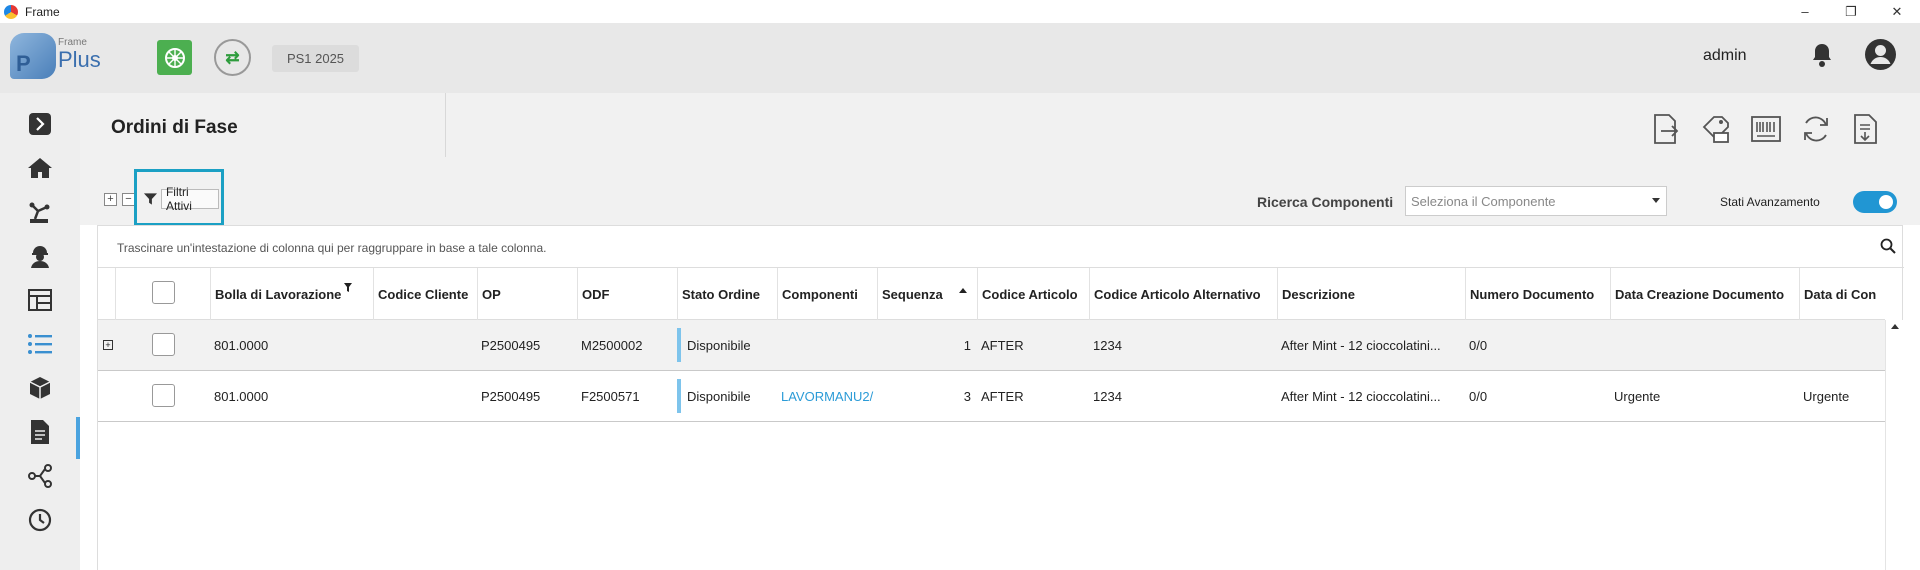 The width and height of the screenshot is (1920, 570). I want to click on sidebar-item-history, so click(40, 520).